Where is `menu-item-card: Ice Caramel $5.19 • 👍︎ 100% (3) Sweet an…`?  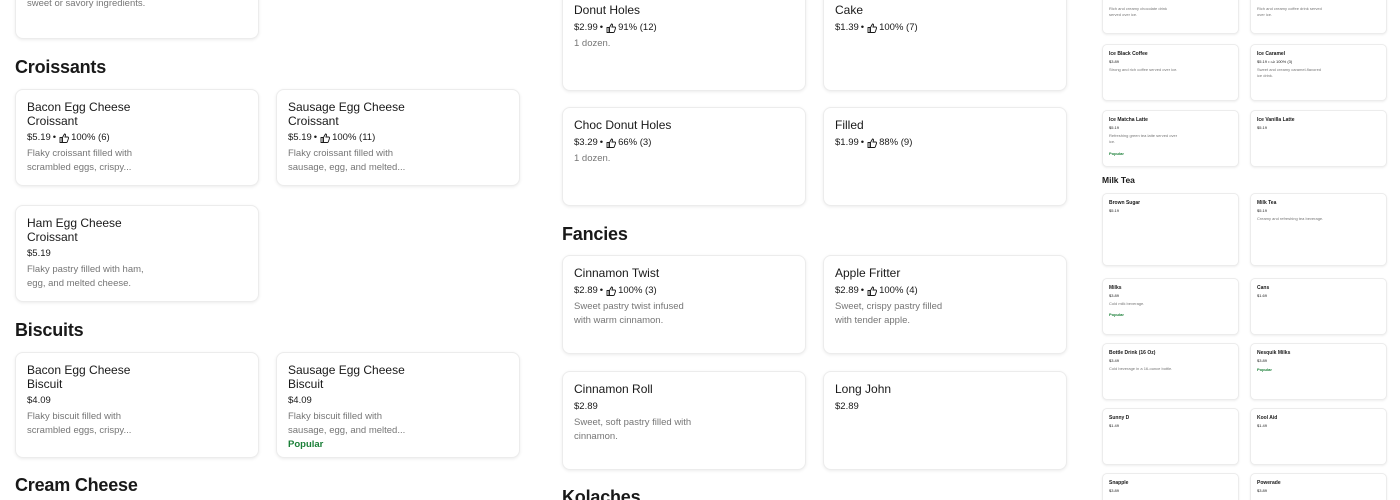
menu-item-card: Ice Caramel $5.19 • 👍︎ 100% (3) Sweet an… is located at coordinates (1318, 72).